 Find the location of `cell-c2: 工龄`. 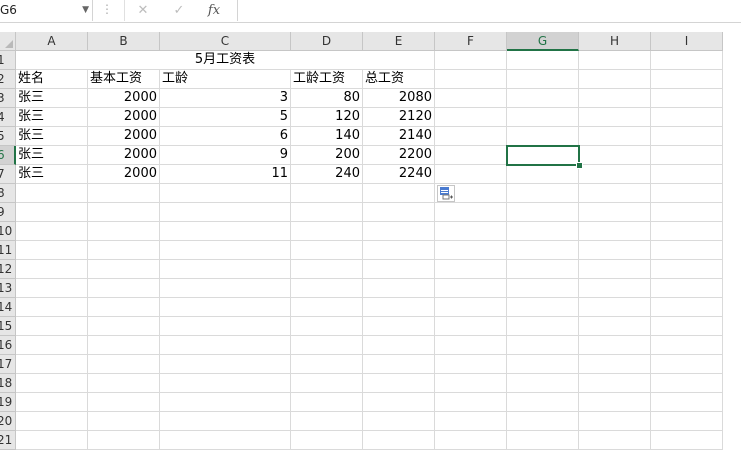

cell-c2: 工龄 is located at coordinates (225, 79).